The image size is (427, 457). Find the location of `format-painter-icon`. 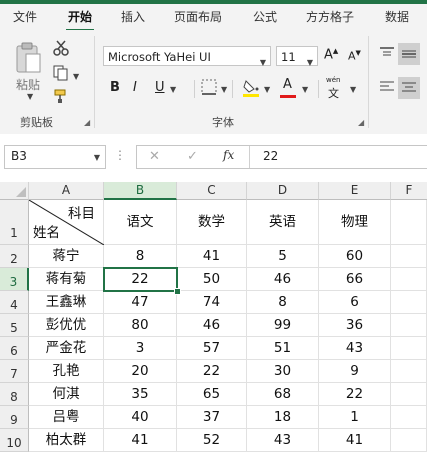

format-painter-icon is located at coordinates (61, 98).